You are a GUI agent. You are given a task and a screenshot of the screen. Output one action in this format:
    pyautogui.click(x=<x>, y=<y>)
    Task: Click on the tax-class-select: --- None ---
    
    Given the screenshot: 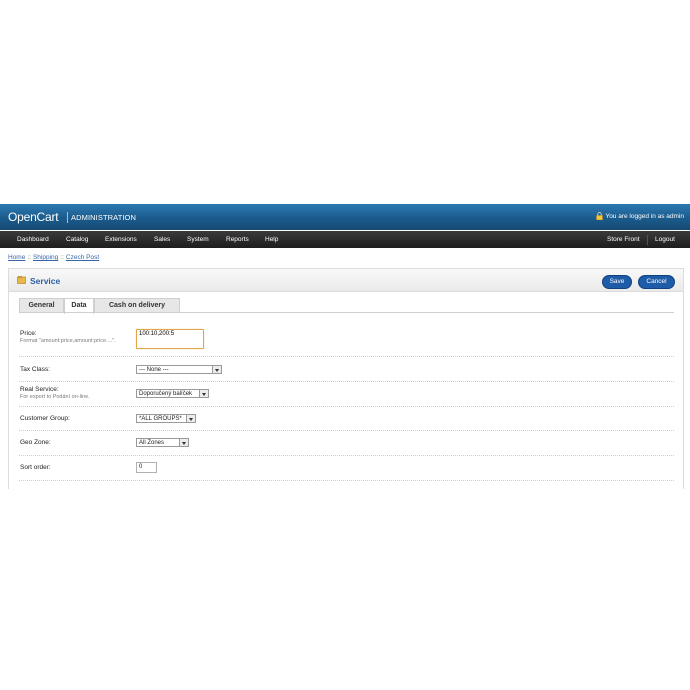 What is the action you would take?
    pyautogui.click(x=179, y=369)
    